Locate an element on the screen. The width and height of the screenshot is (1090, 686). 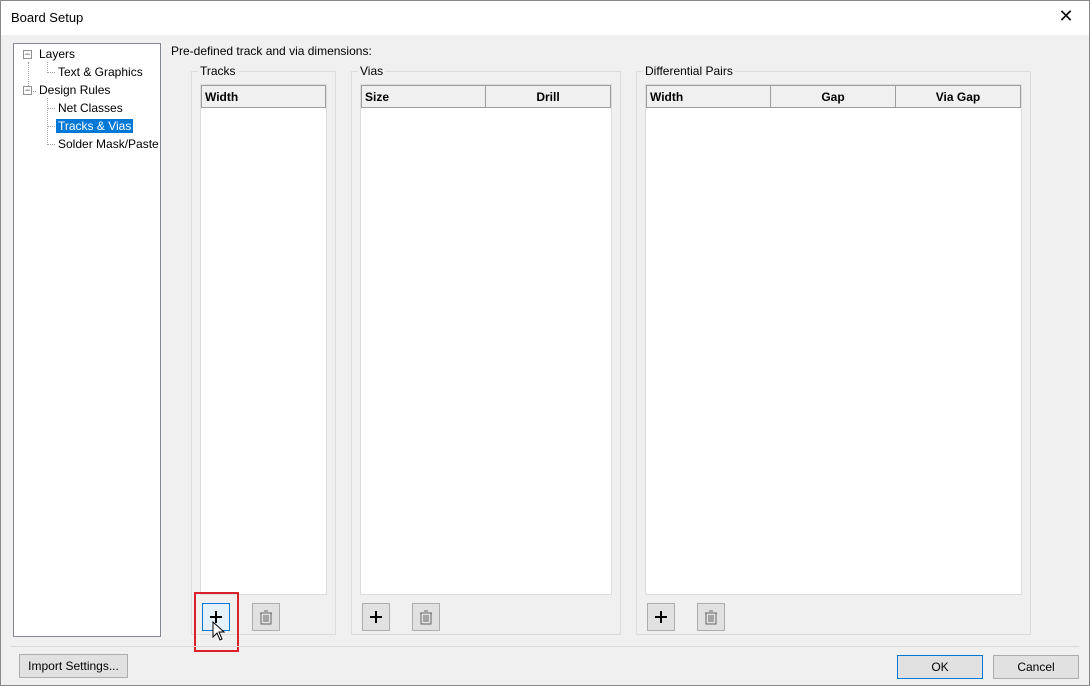
tree-item-tracks-vias: Tracks & Vias is located at coordinates (95, 126).